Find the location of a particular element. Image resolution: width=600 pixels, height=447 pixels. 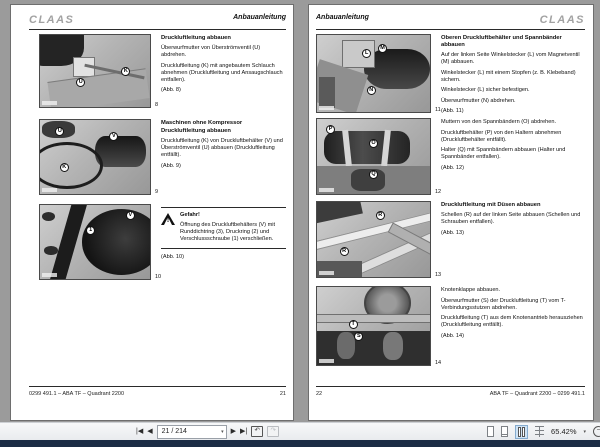

first-page-button: |◀ is located at coordinates (139, 431).